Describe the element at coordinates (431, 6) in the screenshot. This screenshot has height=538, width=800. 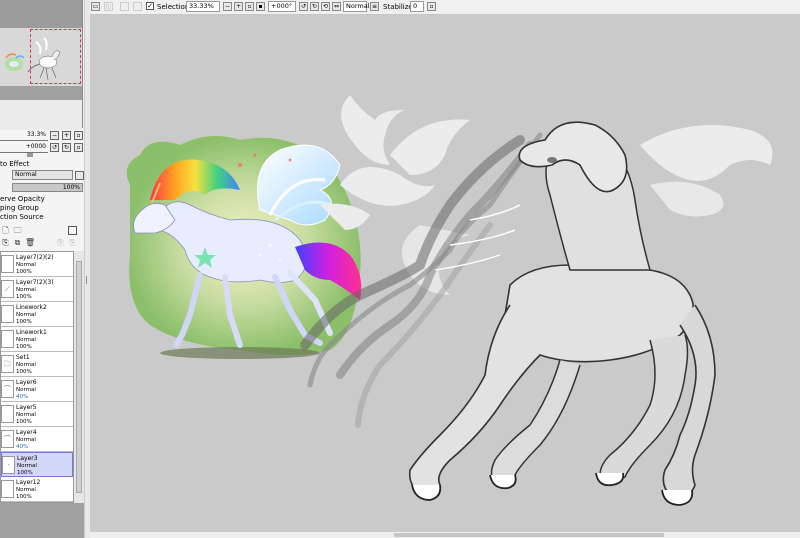
I see `stabilizer-dropdown-icon: ▫` at that location.